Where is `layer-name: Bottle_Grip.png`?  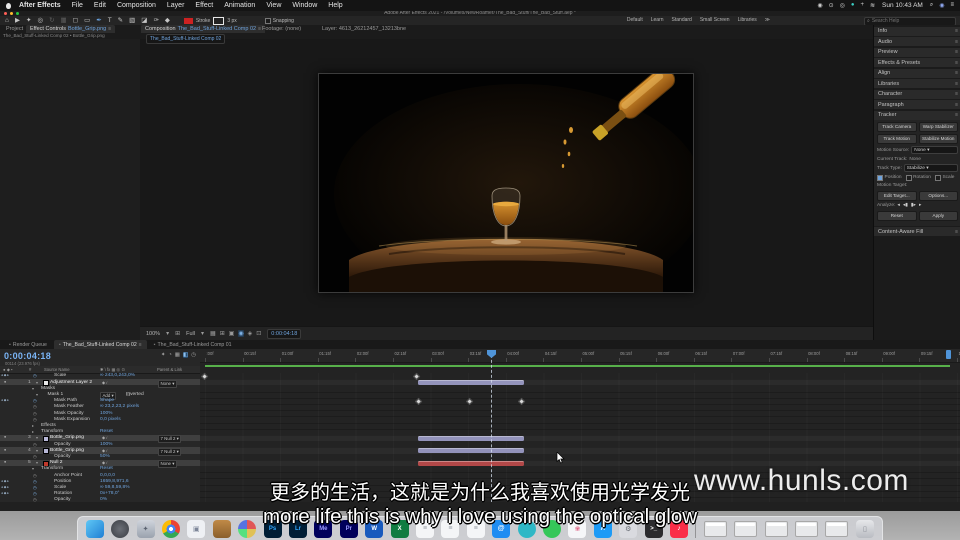
layer-name: Bottle_Grip.png is located at coordinates (67, 450).